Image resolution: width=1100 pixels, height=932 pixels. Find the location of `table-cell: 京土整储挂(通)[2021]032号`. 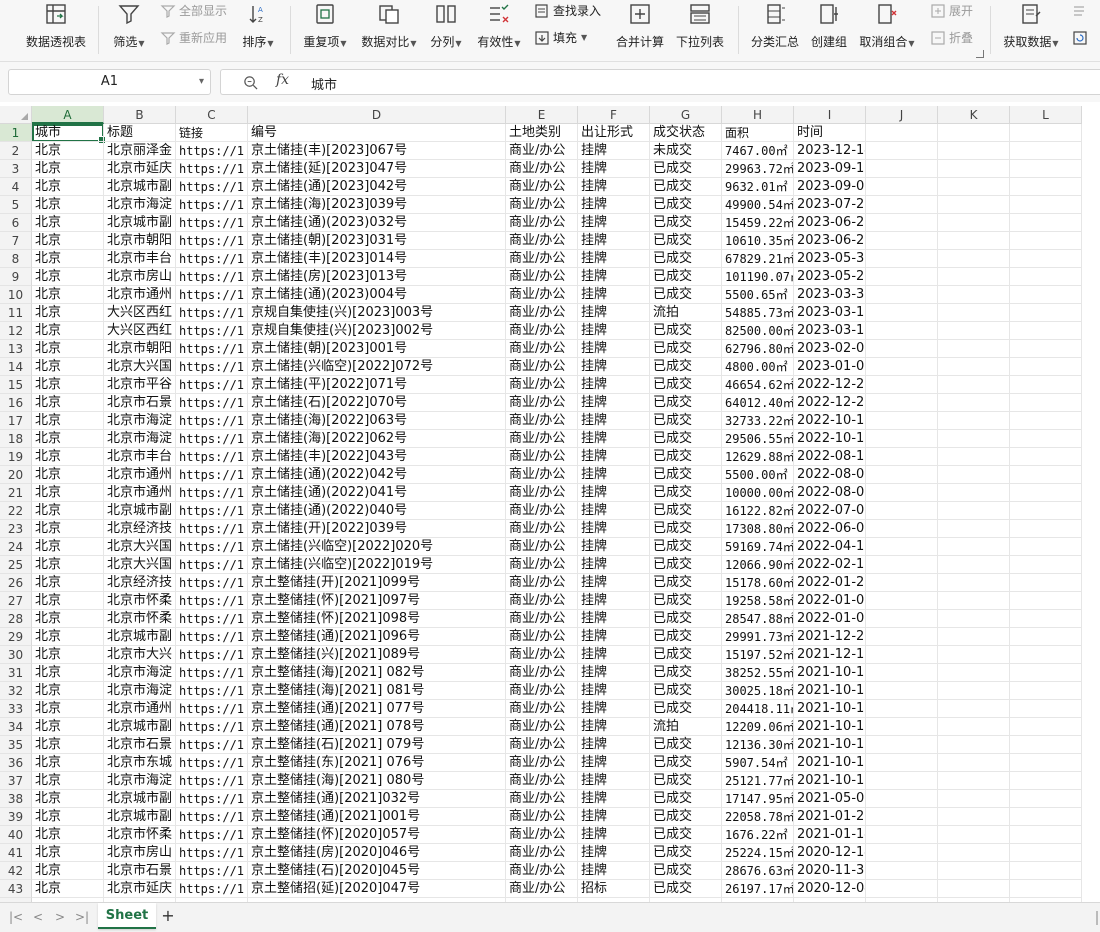

table-cell: 京土整储挂(通)[2021]032号 is located at coordinates (377, 799).